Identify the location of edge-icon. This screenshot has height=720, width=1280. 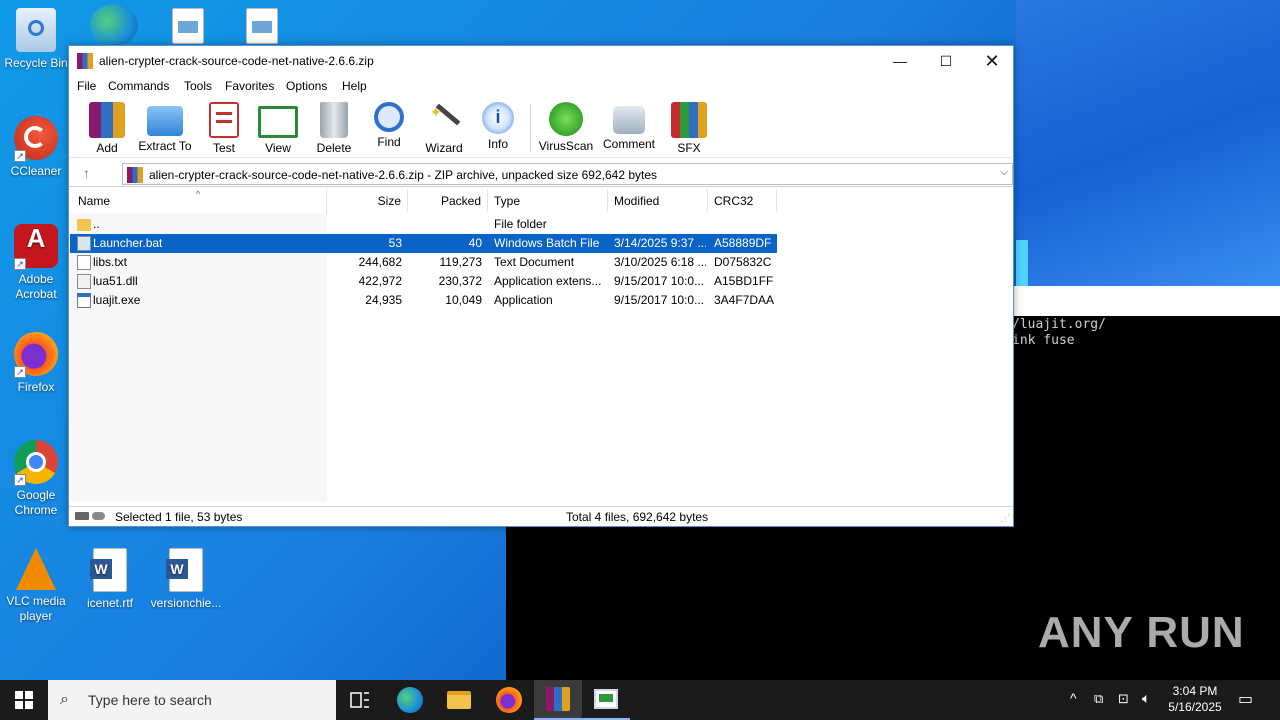
(114, 25).